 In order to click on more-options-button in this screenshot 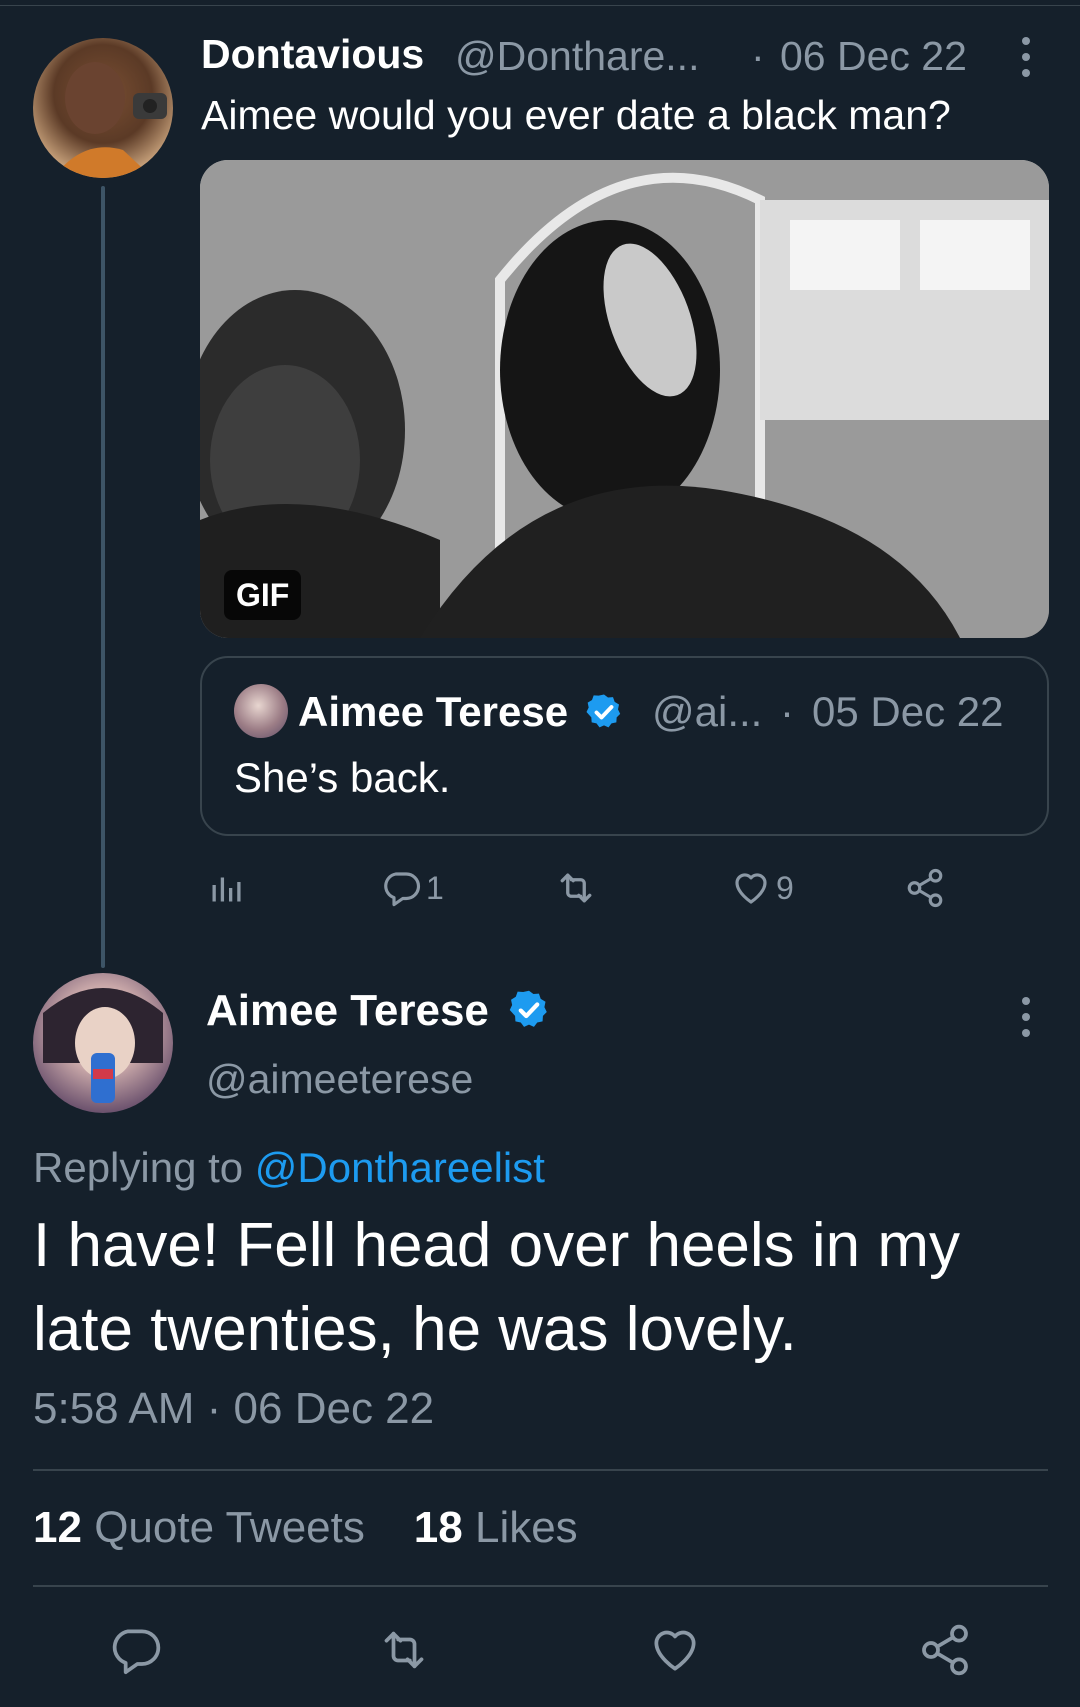, I will do `click(1026, 57)`.